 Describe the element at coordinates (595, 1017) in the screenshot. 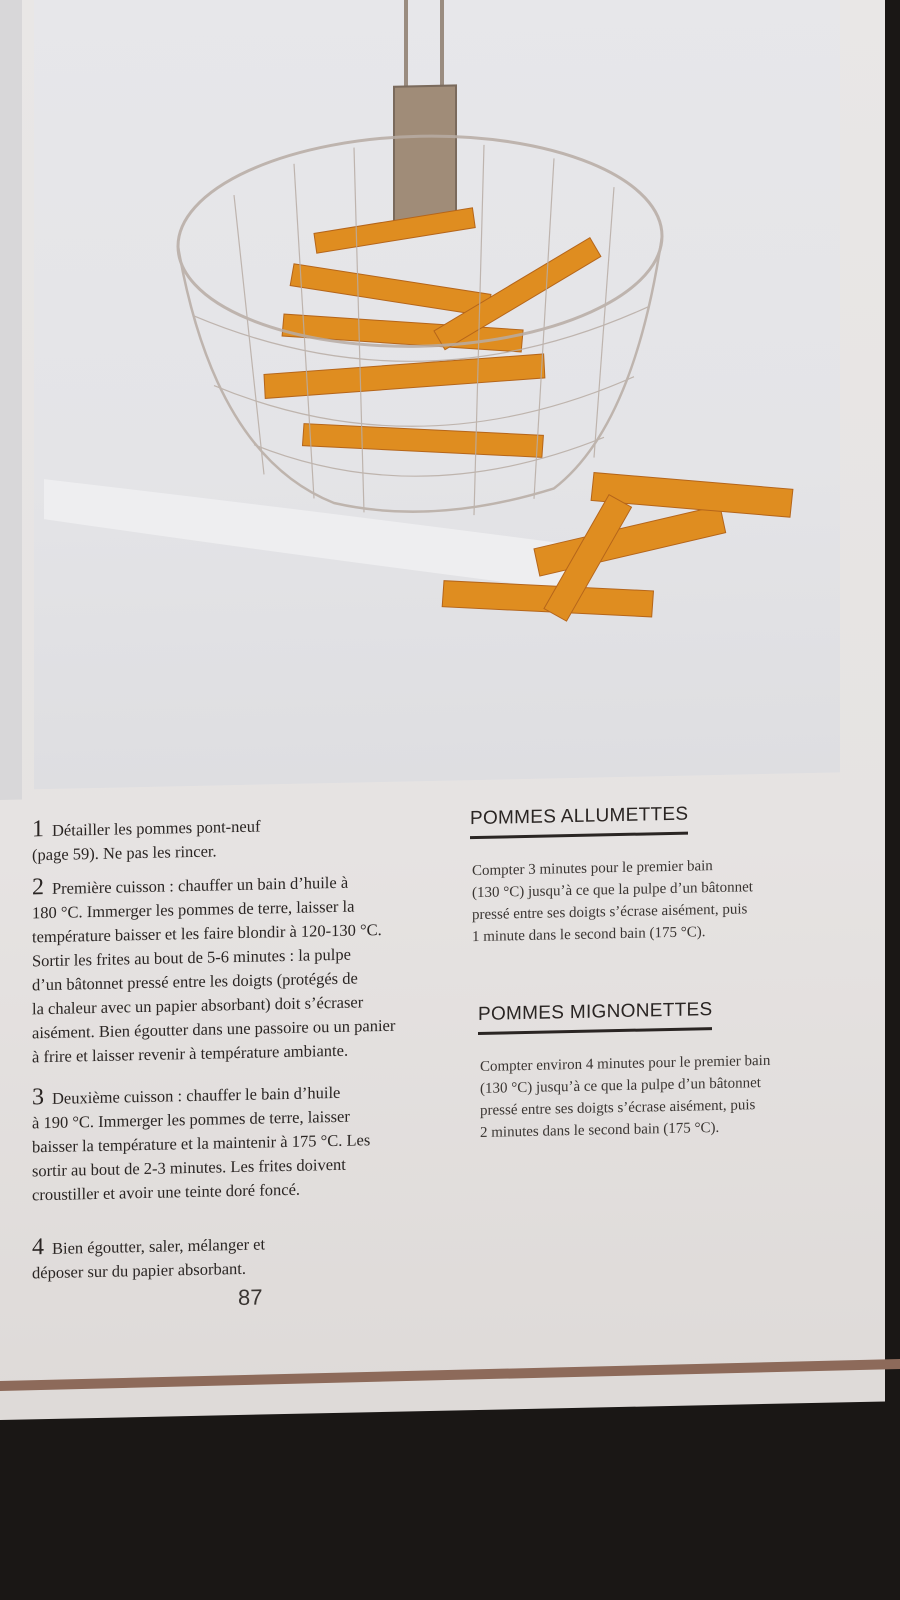

I see `heading-pommes-mignonettes: POMMES MIGNONETTES` at that location.